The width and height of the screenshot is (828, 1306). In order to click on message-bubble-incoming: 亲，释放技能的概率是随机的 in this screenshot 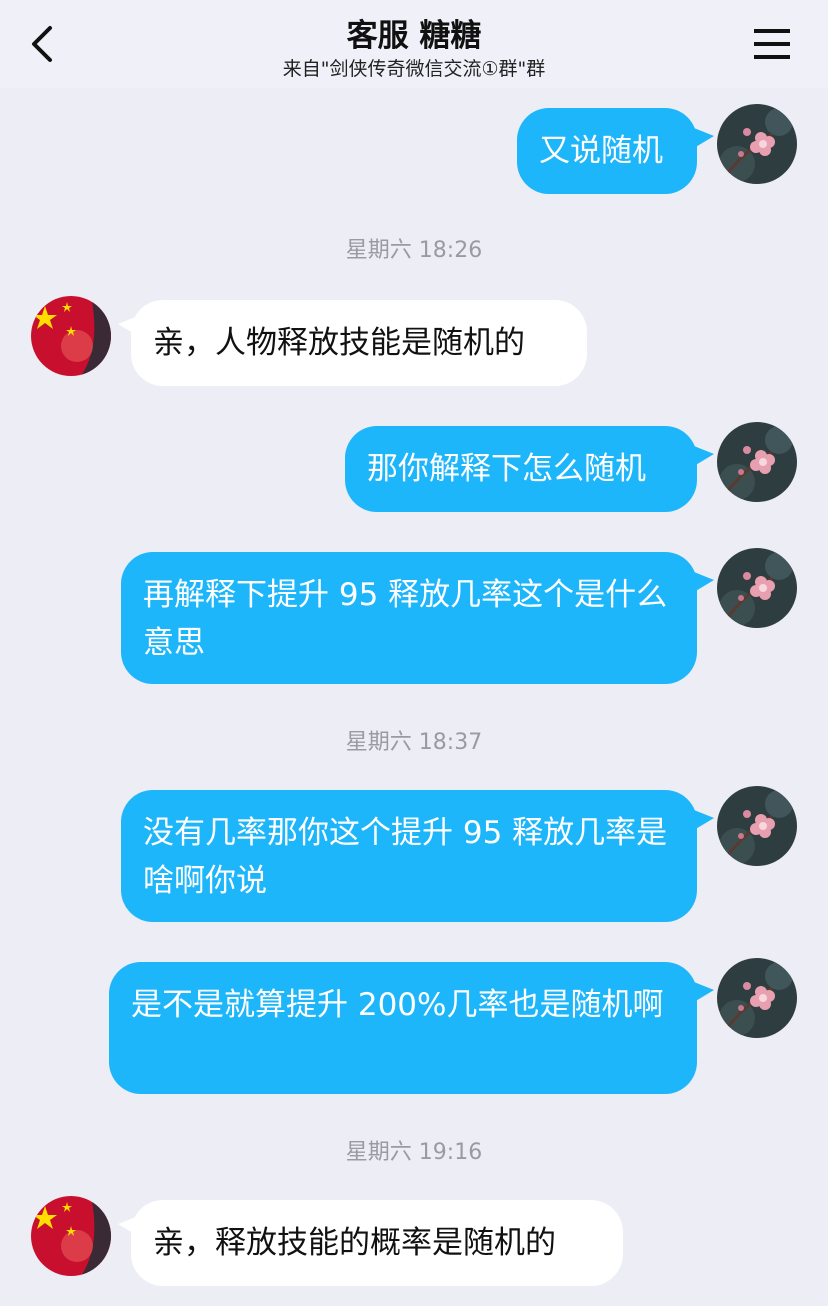, I will do `click(377, 1243)`.